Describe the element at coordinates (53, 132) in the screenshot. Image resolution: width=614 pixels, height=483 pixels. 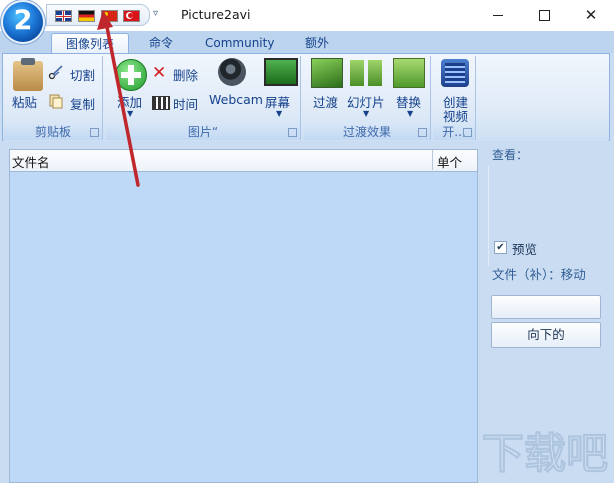
I see `group-caption-clipboard: 剪贴板` at that location.